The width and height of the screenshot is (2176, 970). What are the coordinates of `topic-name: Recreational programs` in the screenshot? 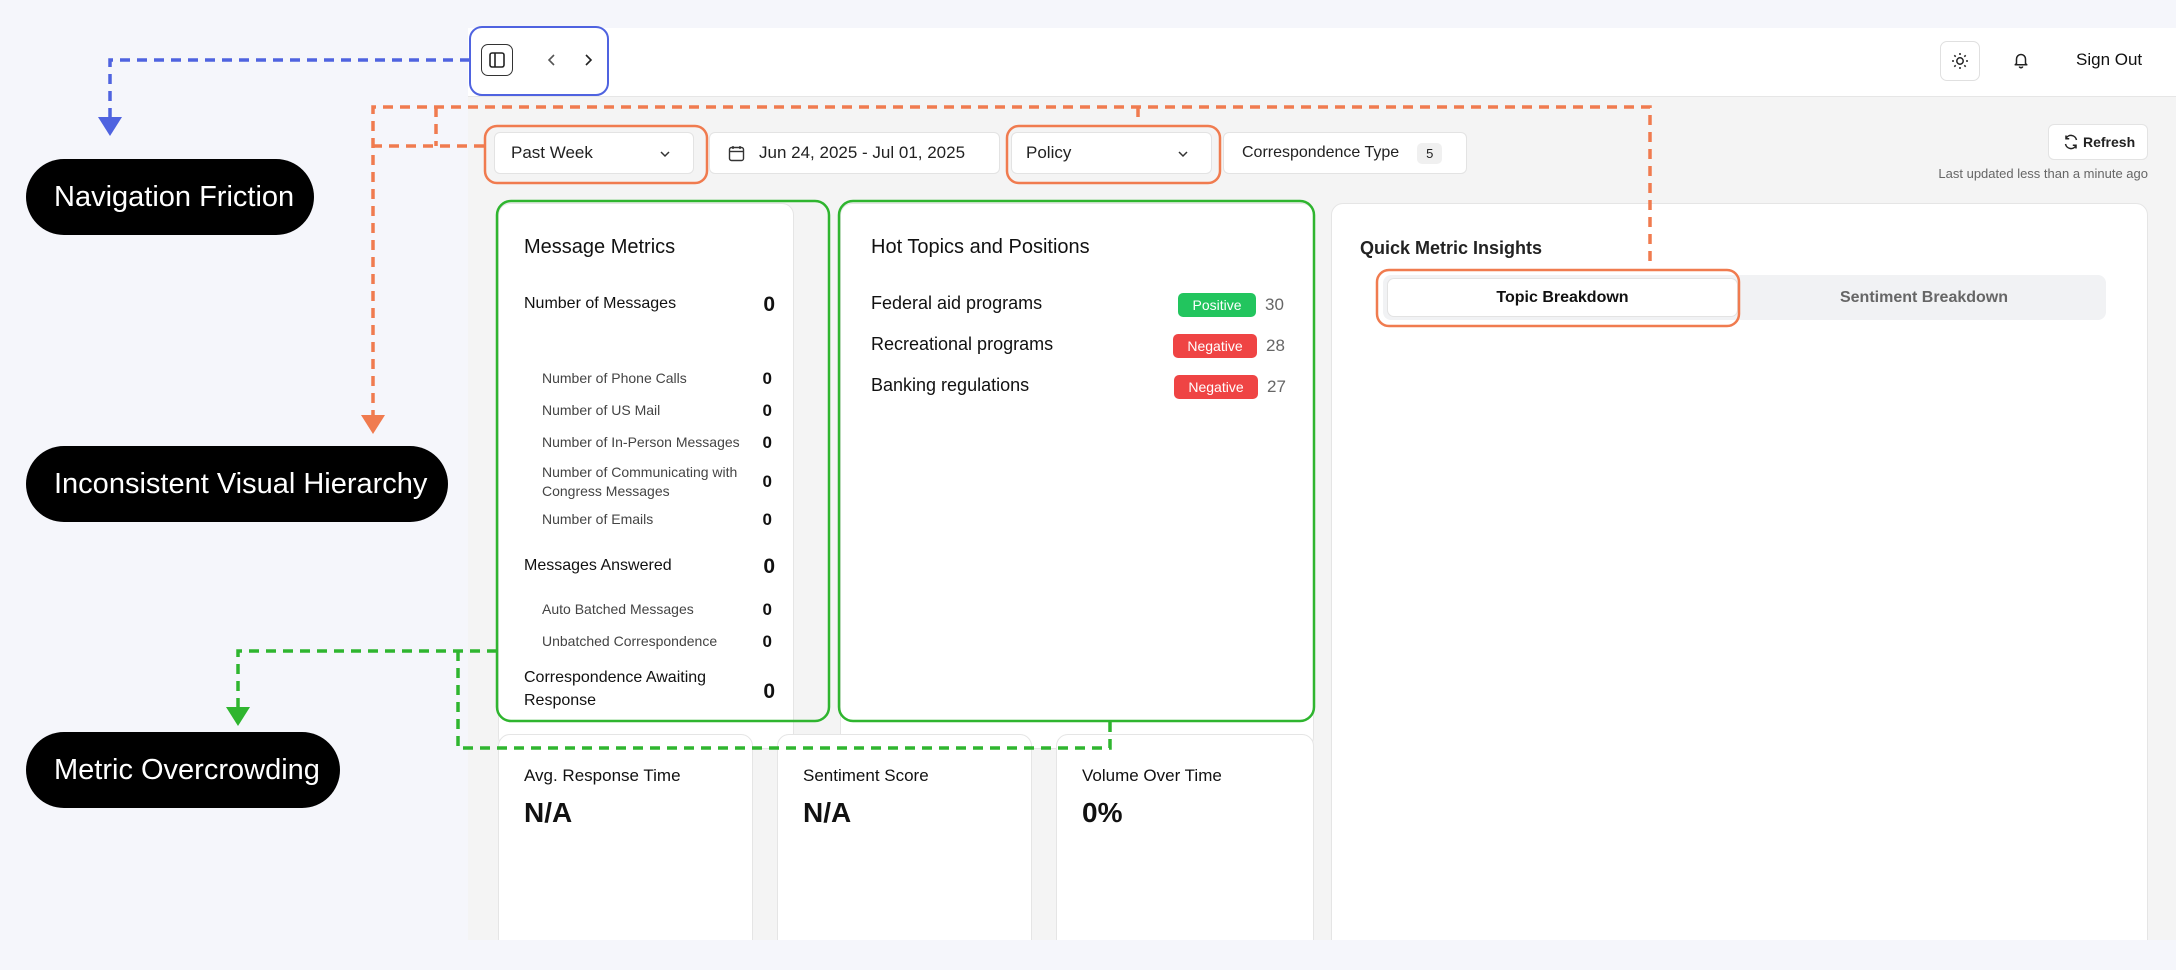 It's located at (962, 344).